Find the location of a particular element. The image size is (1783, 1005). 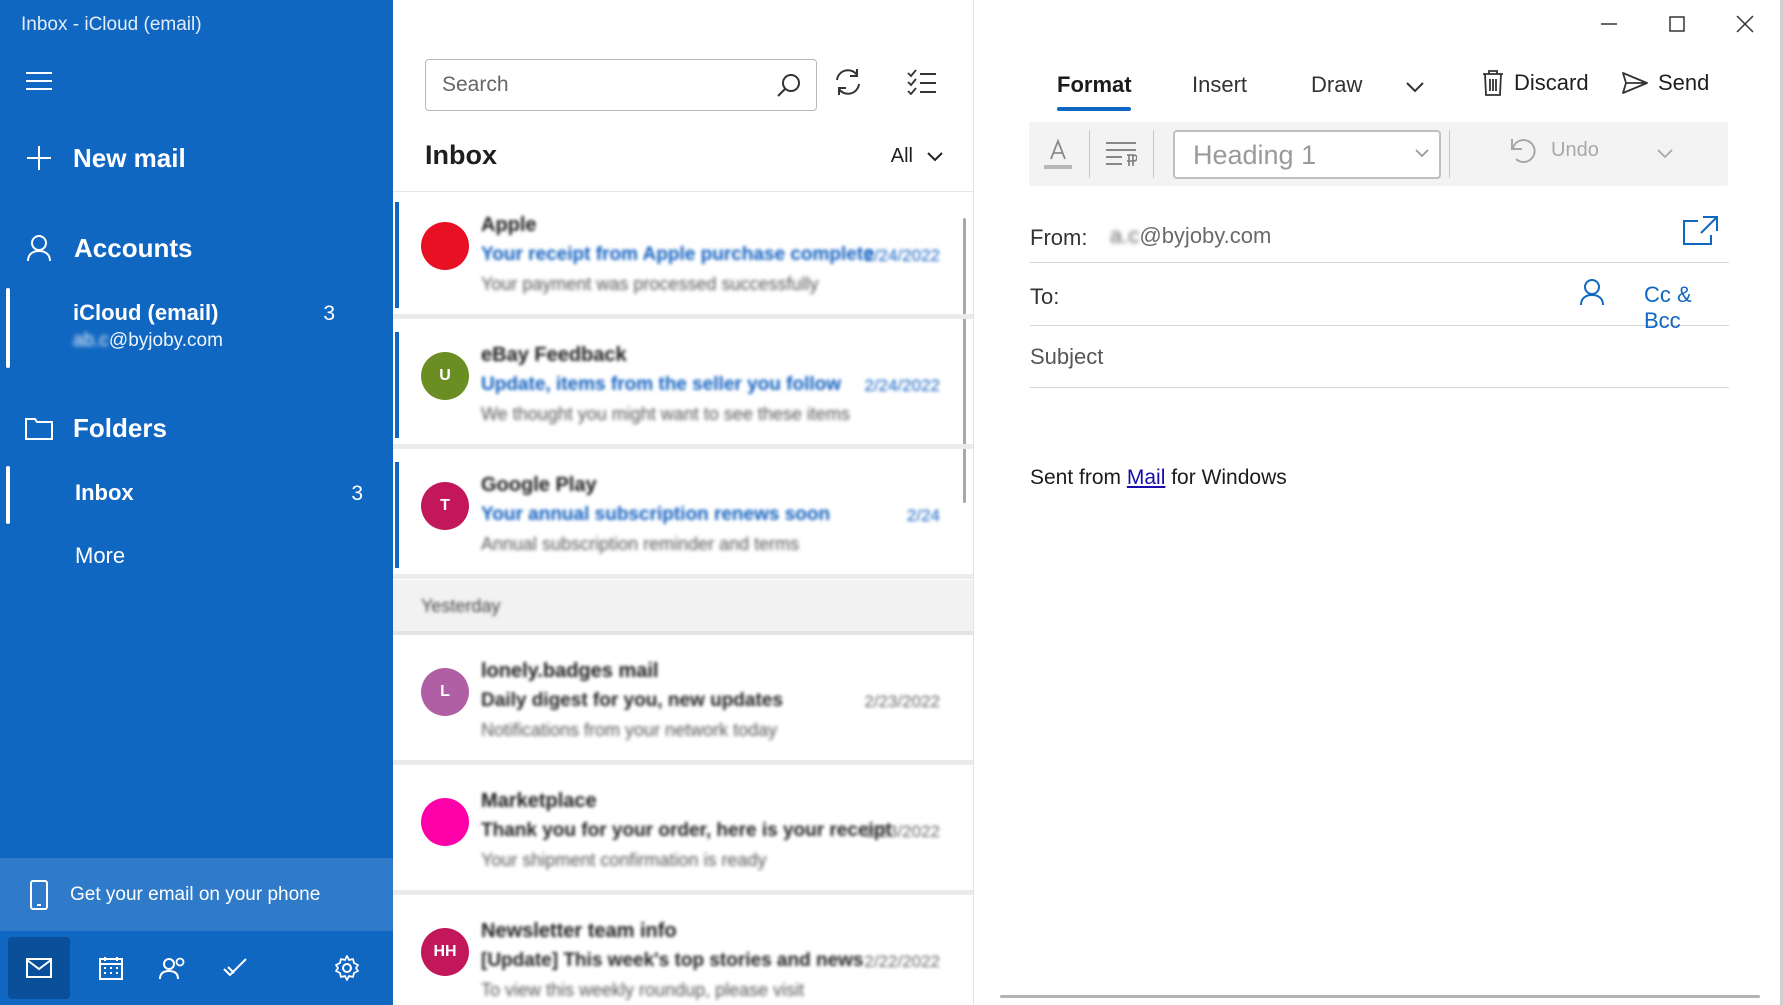

account-unread-count: 3 is located at coordinates (329, 313).